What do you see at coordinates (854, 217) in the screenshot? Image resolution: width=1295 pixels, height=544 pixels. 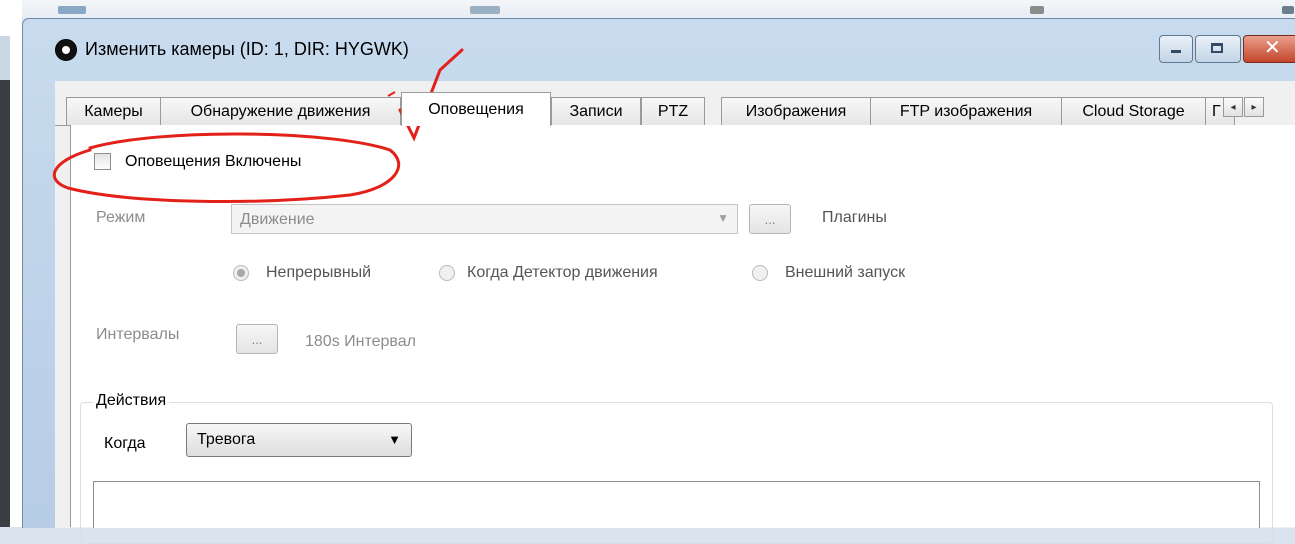 I see `plugins-label: Плагины` at bounding box center [854, 217].